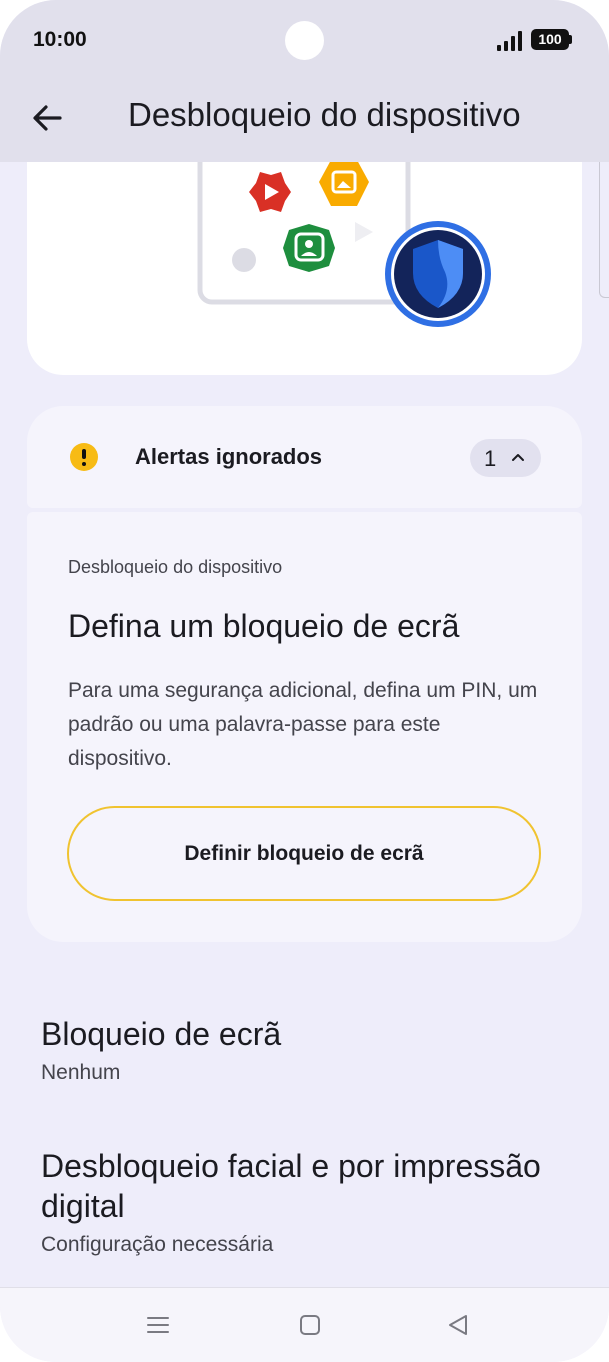  What do you see at coordinates (229, 456) in the screenshot?
I see `ignored-alerts-title: Alertas ignorados` at bounding box center [229, 456].